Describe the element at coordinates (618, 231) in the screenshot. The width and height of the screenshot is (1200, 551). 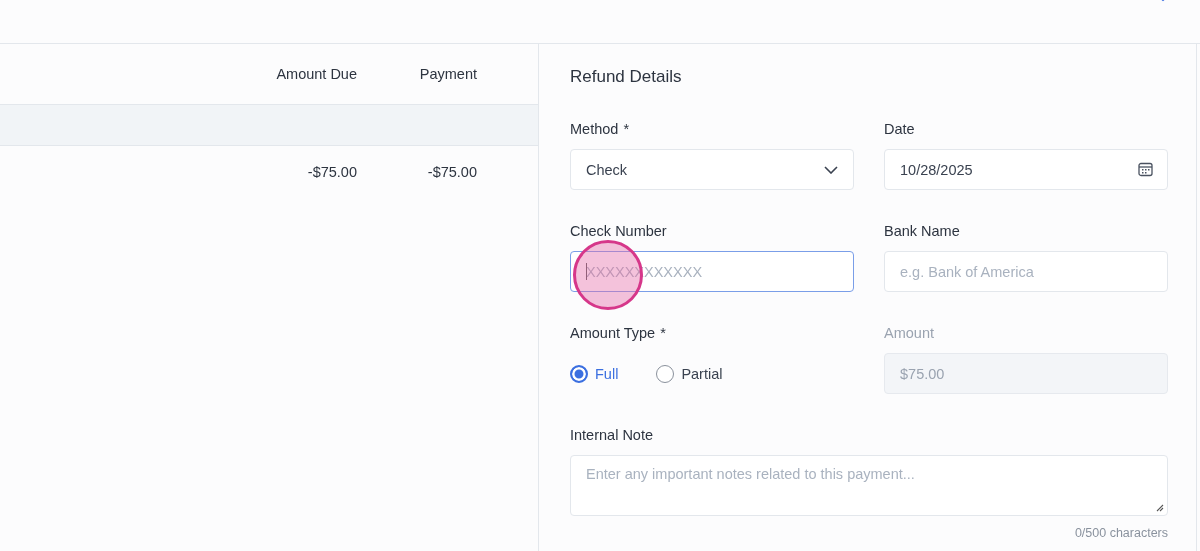
I see `field-label: Check Number` at that location.